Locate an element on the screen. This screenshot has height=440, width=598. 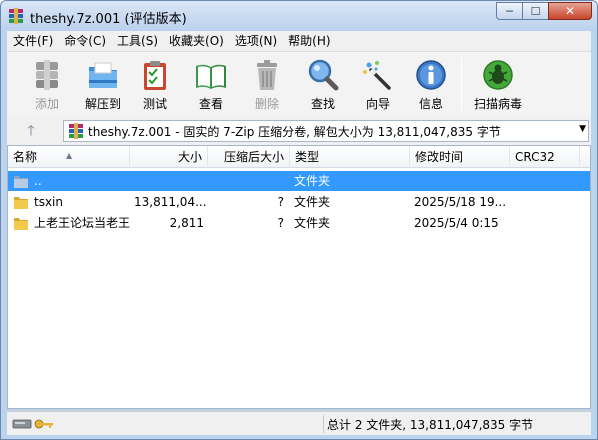
extract-folder-icon is located at coordinates (103, 75).